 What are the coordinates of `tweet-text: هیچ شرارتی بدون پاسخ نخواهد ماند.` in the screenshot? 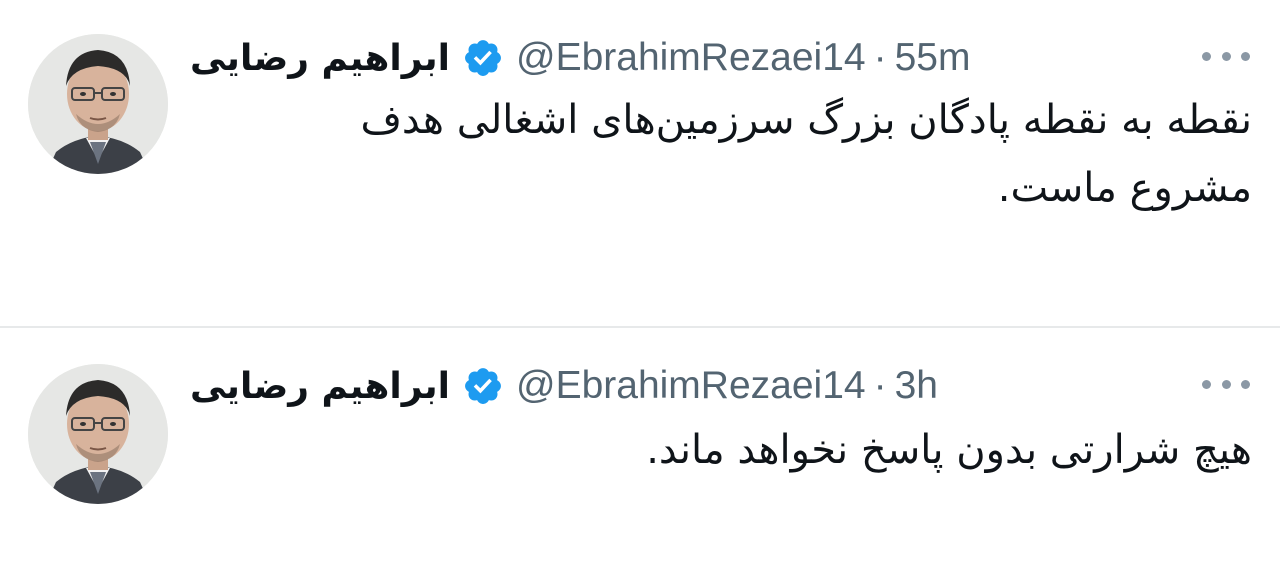 It's located at (949, 450).